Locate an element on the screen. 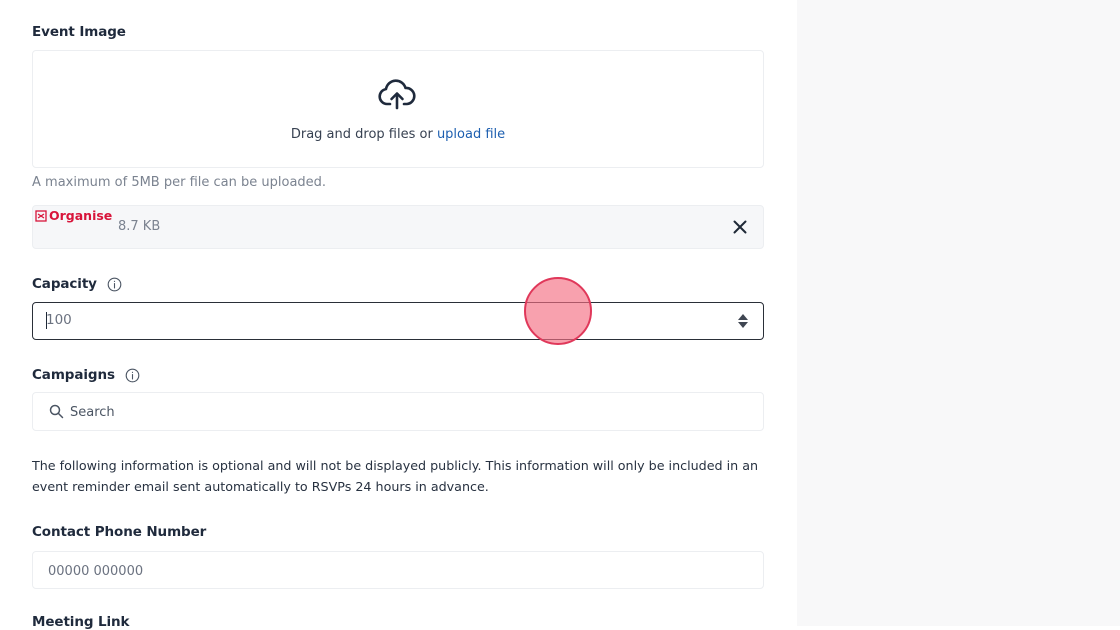  capacity-label: Capacity is located at coordinates (77, 284).